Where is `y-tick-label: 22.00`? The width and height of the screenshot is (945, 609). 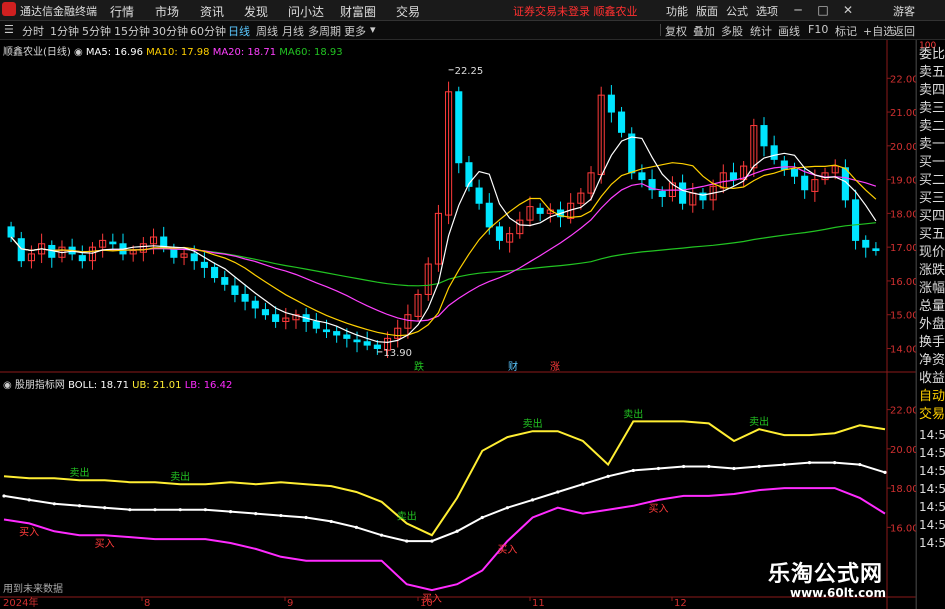
y-tick-label: 22.00 is located at coordinates (904, 79).